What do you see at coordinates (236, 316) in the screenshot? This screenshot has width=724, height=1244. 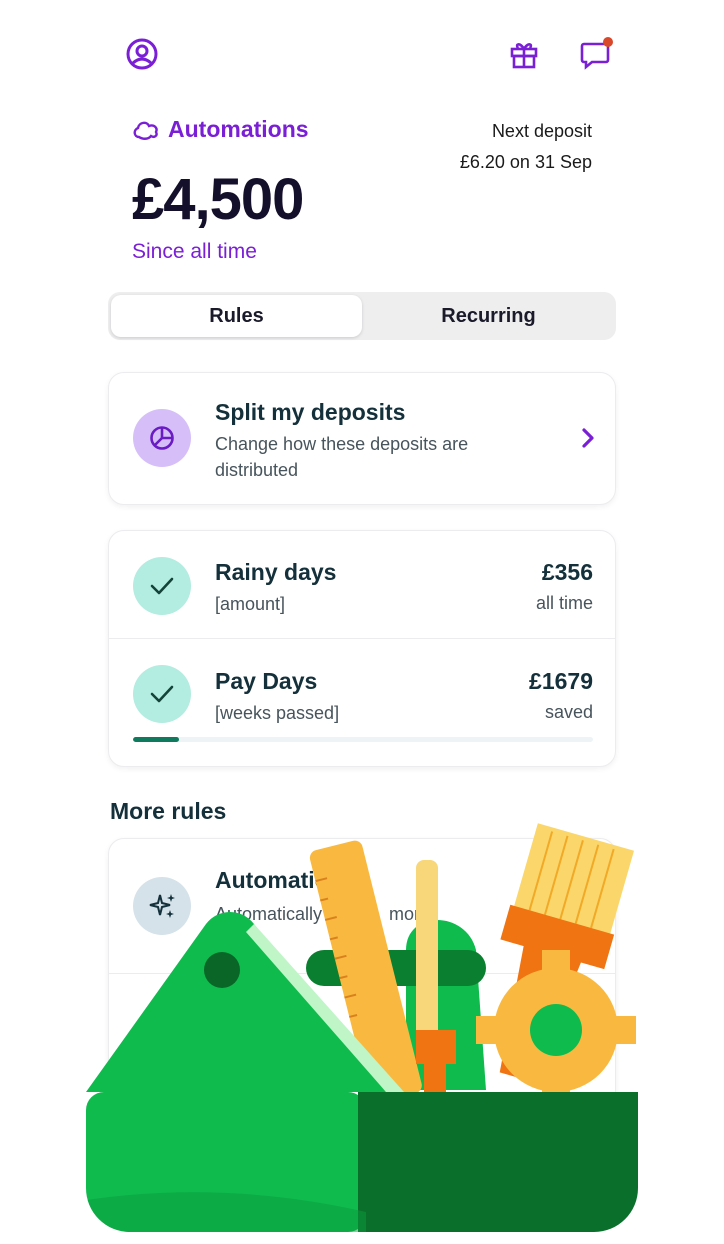 I see `tab-rules: Rules` at bounding box center [236, 316].